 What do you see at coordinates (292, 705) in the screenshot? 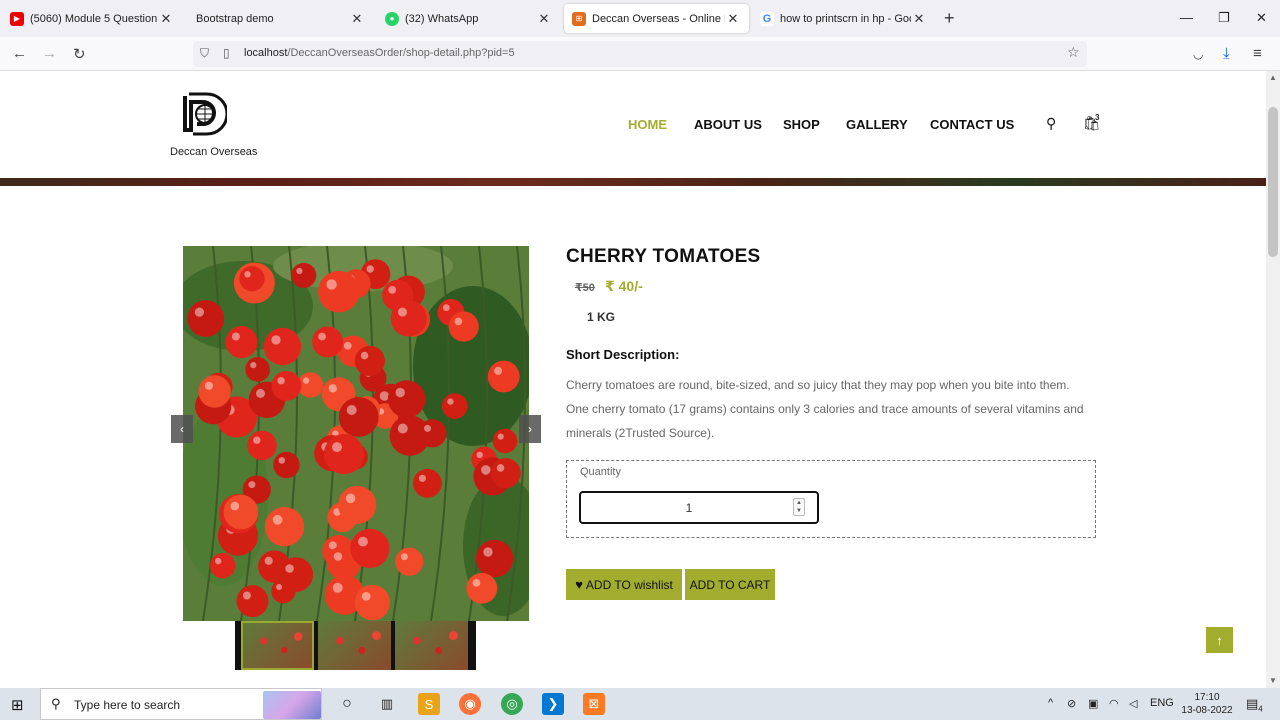
I see `search-highlight-image` at bounding box center [292, 705].